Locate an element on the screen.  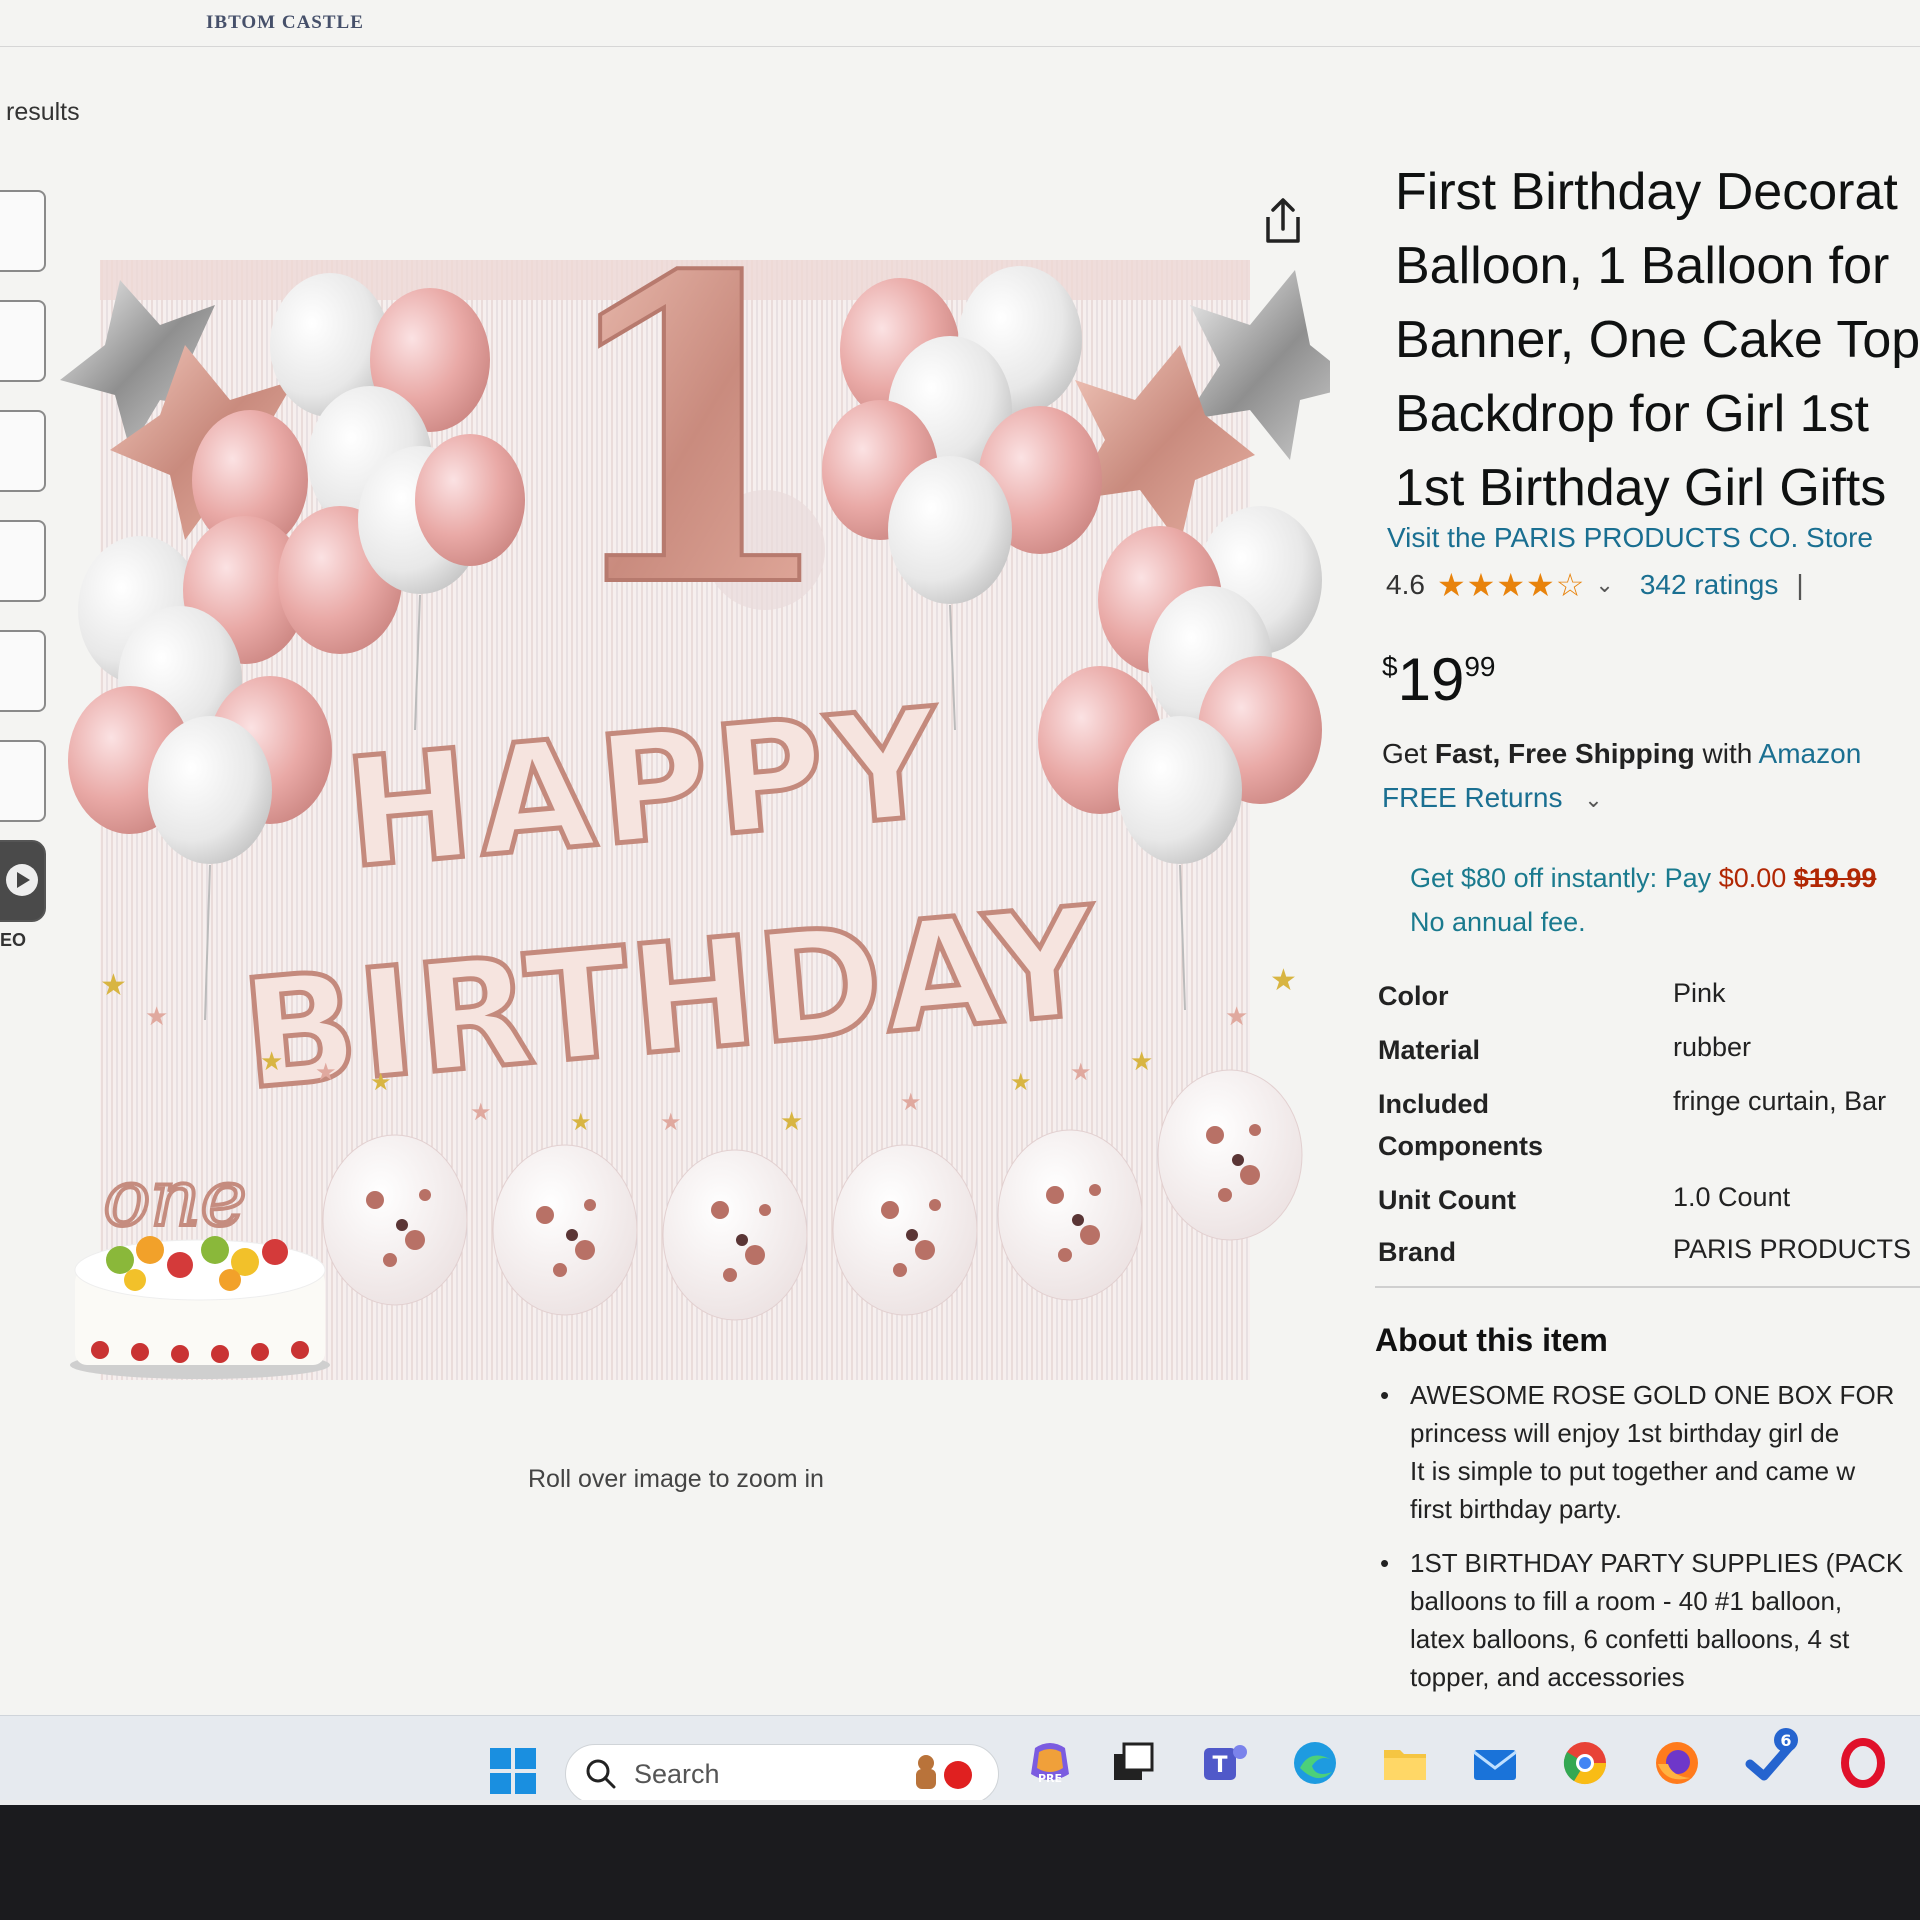
search-placeholder: Search is located at coordinates (677, 1774).